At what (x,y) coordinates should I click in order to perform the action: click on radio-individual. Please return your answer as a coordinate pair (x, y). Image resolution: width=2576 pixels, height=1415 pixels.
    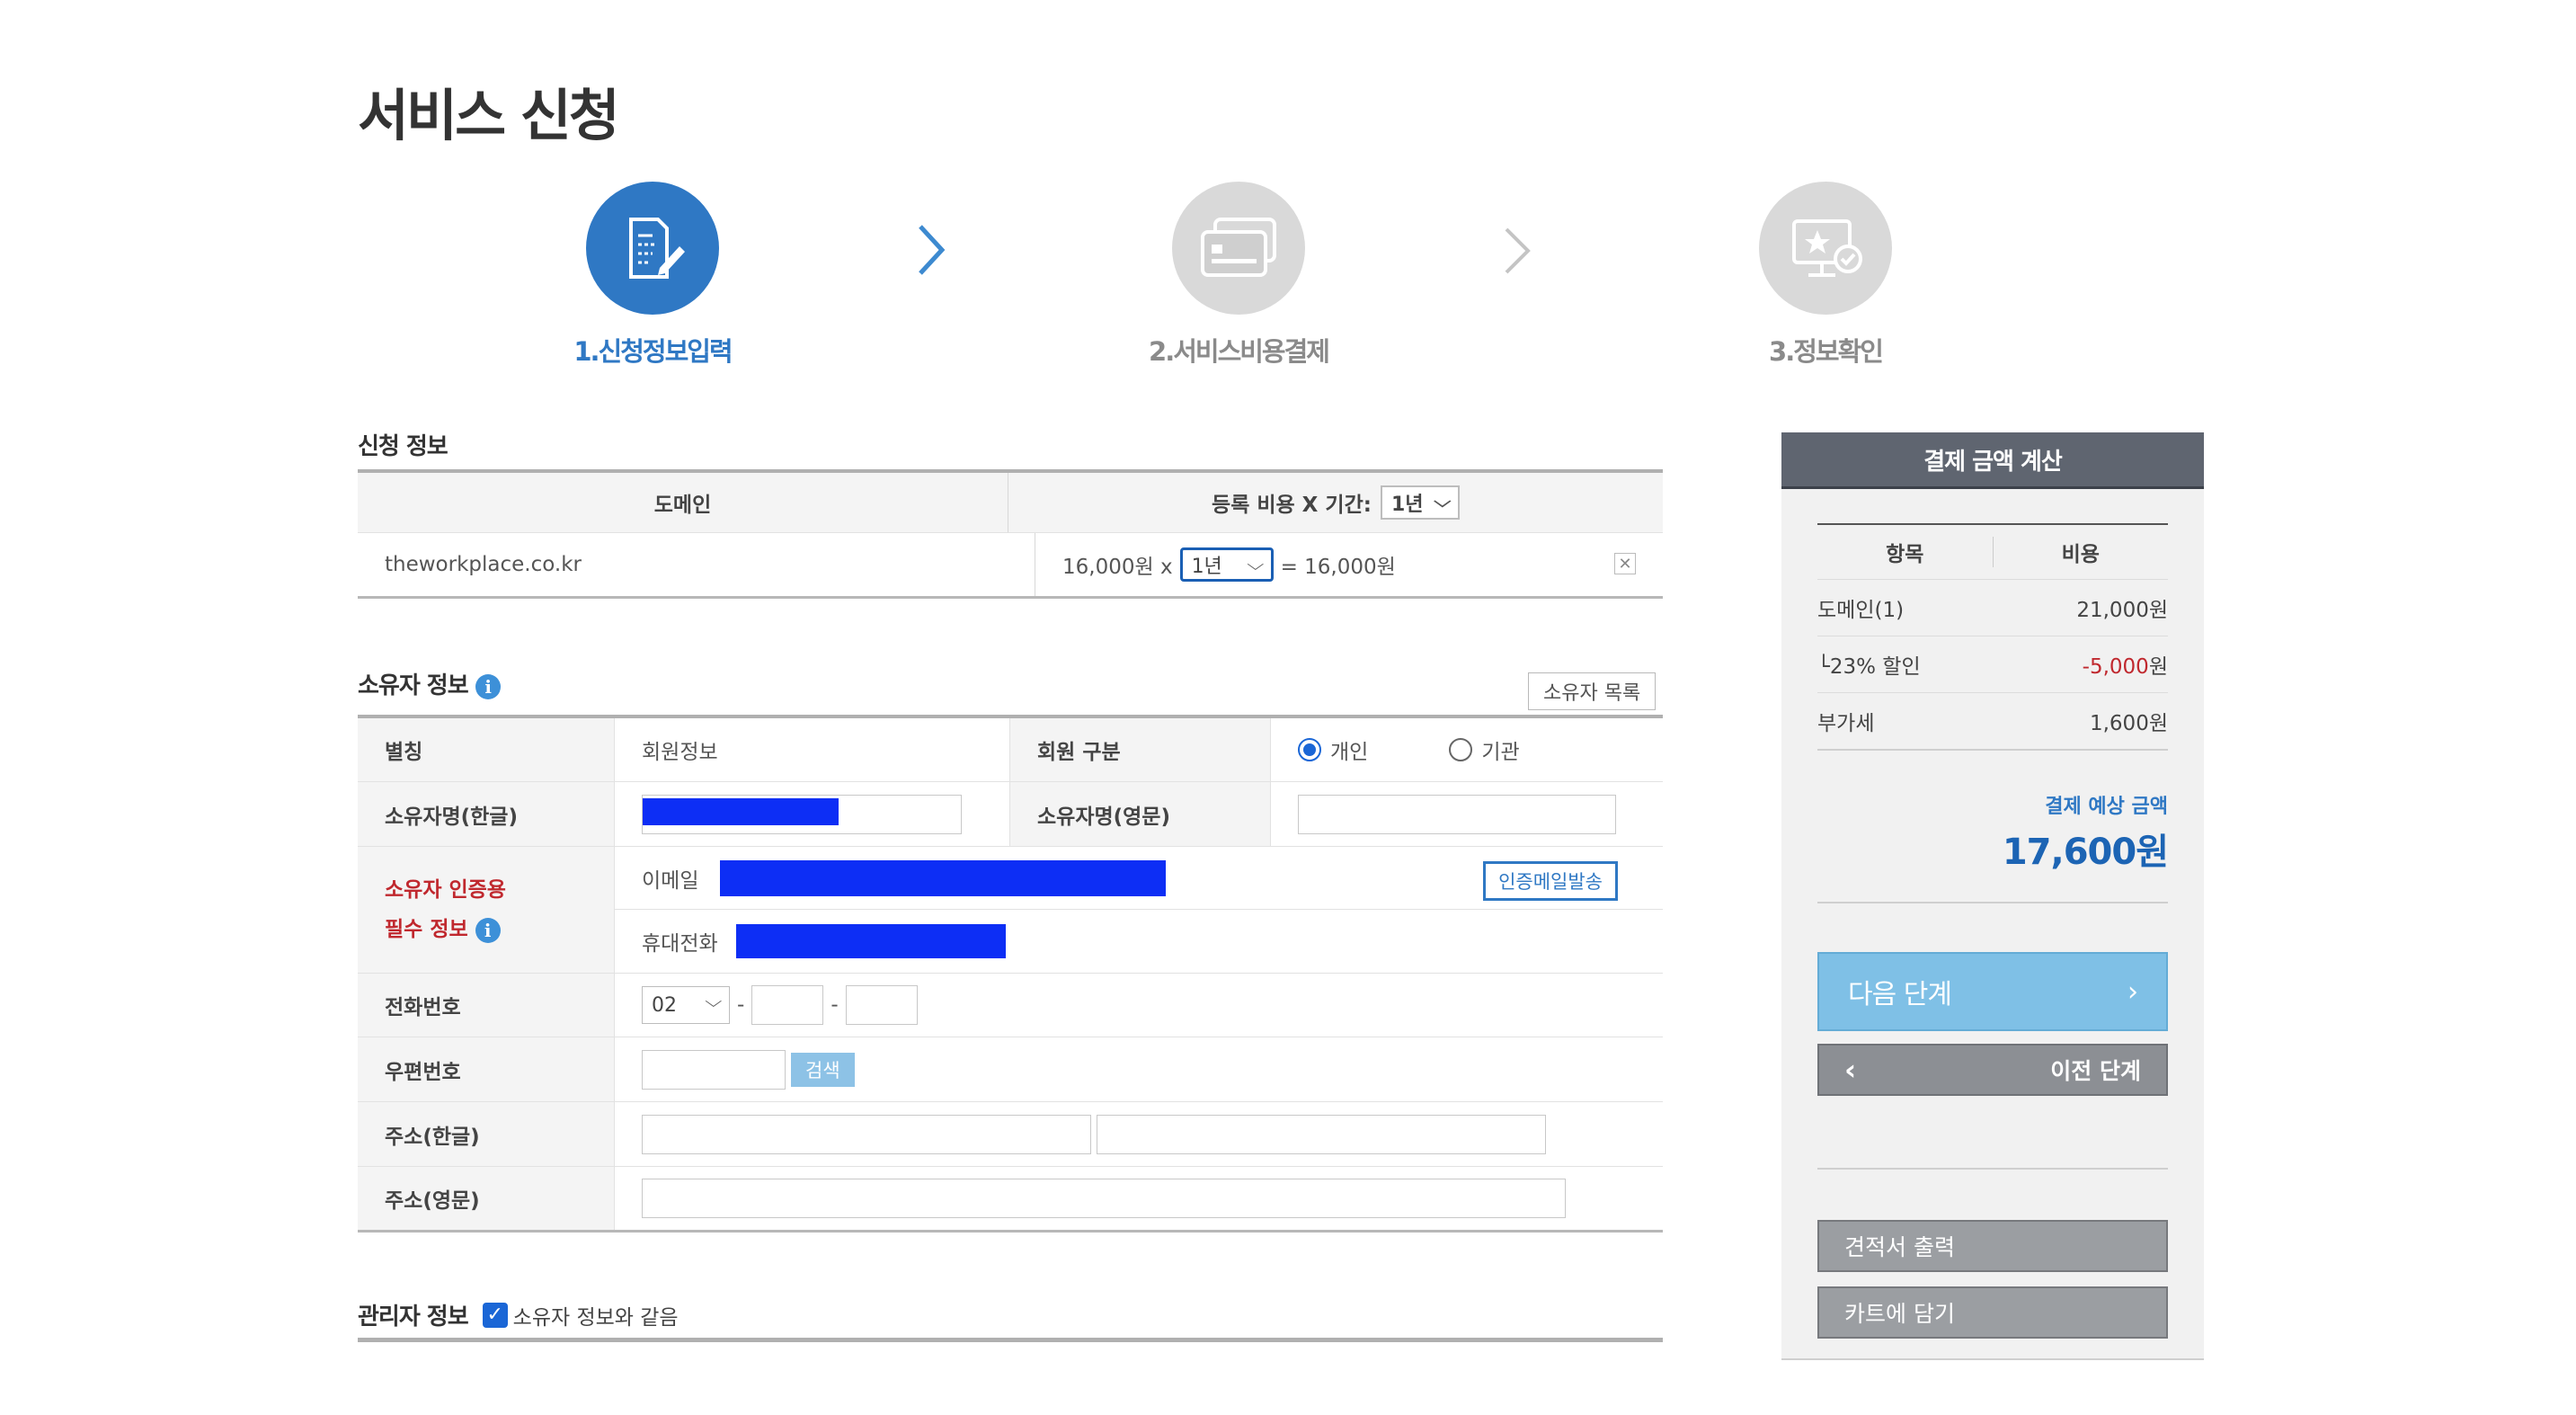
    Looking at the image, I should click on (1309, 749).